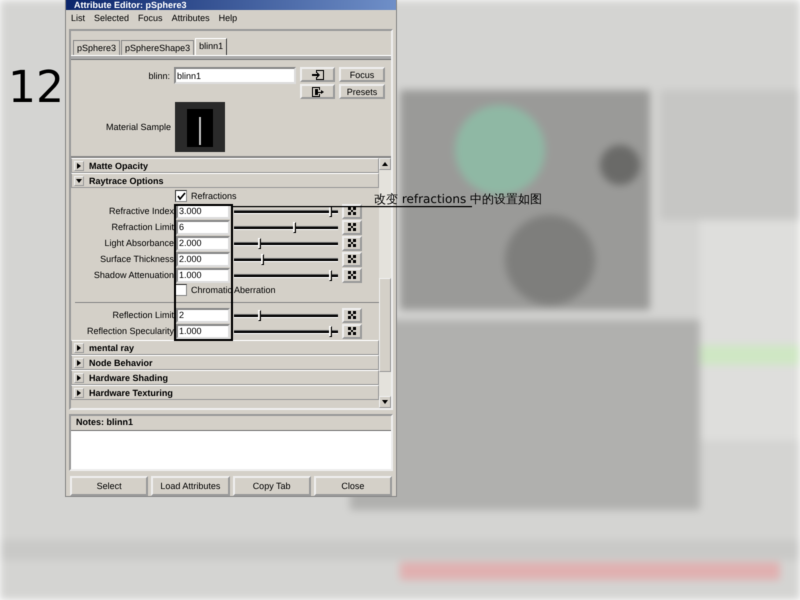 This screenshot has height=600, width=800. I want to click on step-number: 12, so click(36, 87).